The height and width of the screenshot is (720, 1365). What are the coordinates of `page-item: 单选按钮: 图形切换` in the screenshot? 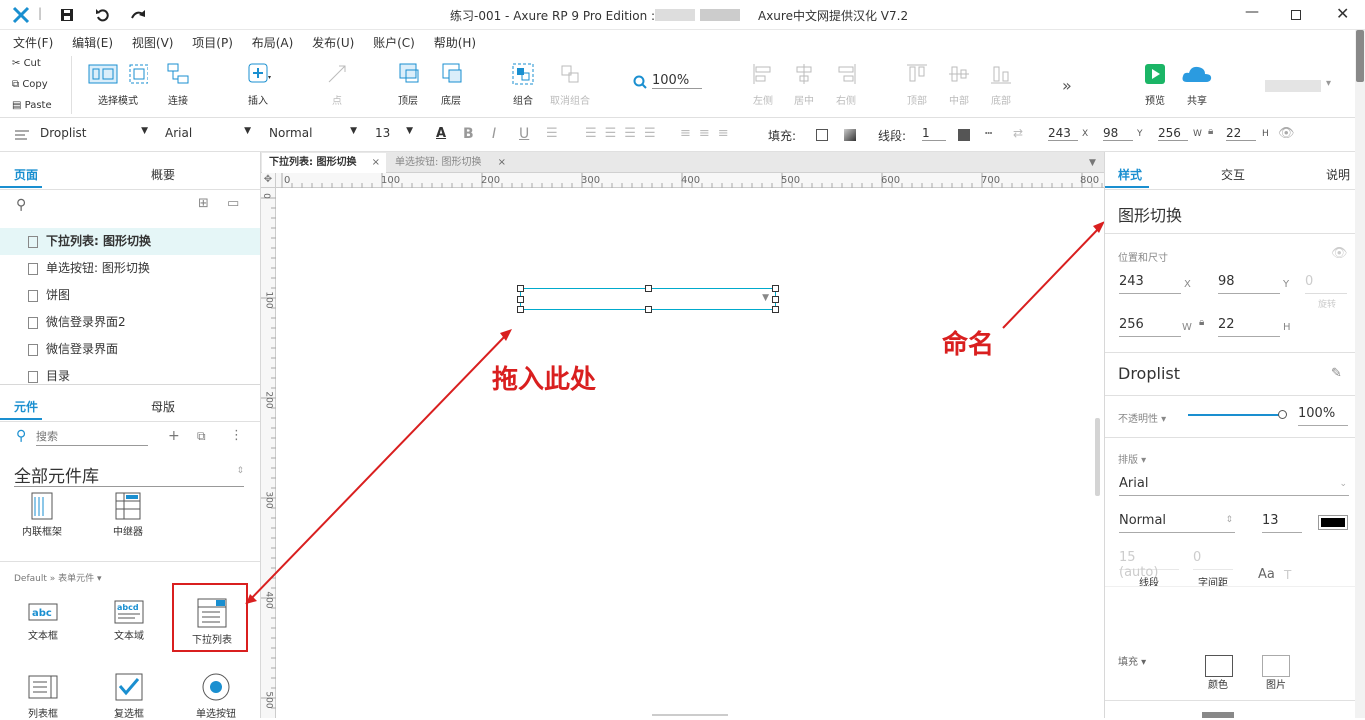 It's located at (130, 268).